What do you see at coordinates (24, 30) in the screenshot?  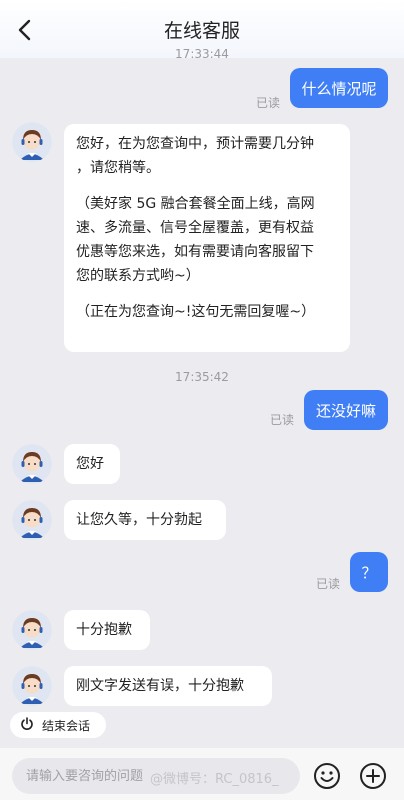 I see `back-icon` at bounding box center [24, 30].